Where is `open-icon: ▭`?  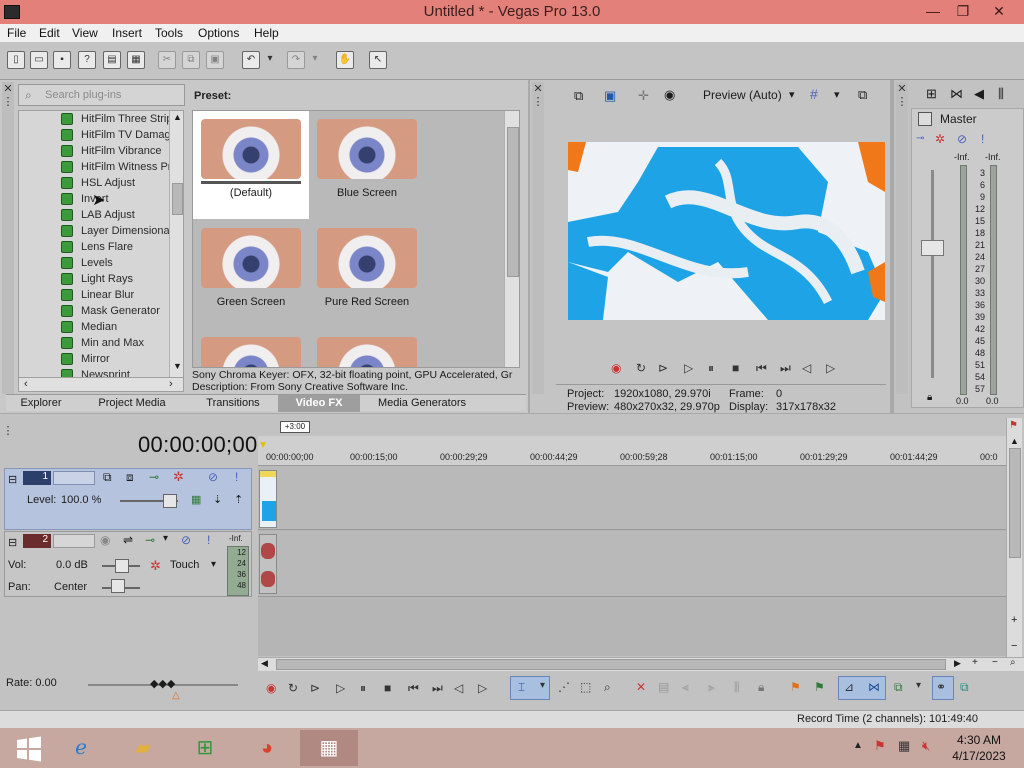 open-icon: ▭ is located at coordinates (39, 60).